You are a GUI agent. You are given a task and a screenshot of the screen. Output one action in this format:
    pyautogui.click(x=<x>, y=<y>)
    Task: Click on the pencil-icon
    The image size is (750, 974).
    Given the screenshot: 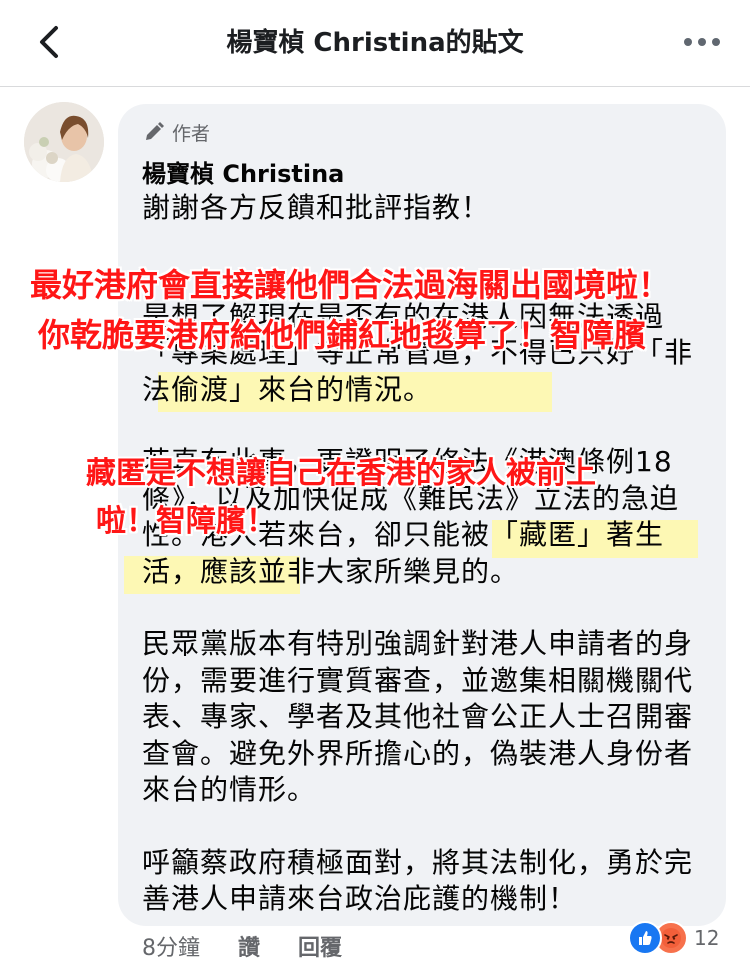 What is the action you would take?
    pyautogui.click(x=155, y=131)
    